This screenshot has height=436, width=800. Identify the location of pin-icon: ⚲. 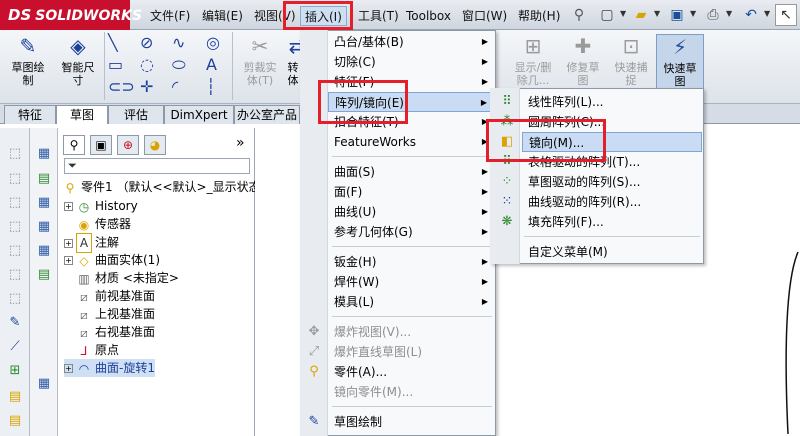
(579, 15).